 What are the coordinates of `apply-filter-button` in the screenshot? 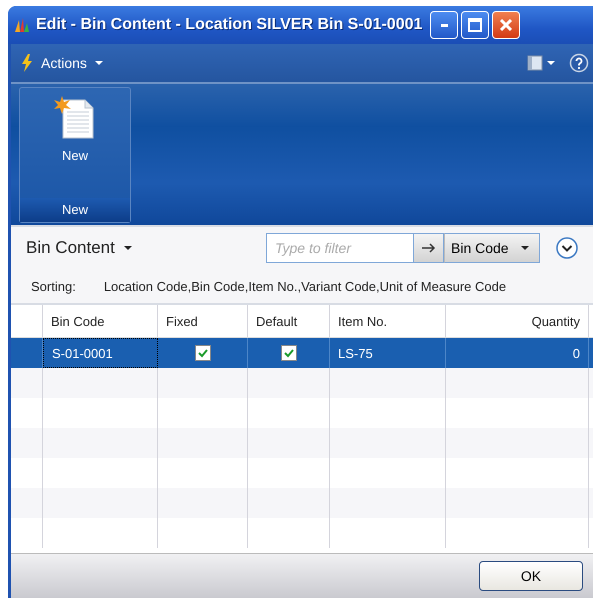 It's located at (429, 248).